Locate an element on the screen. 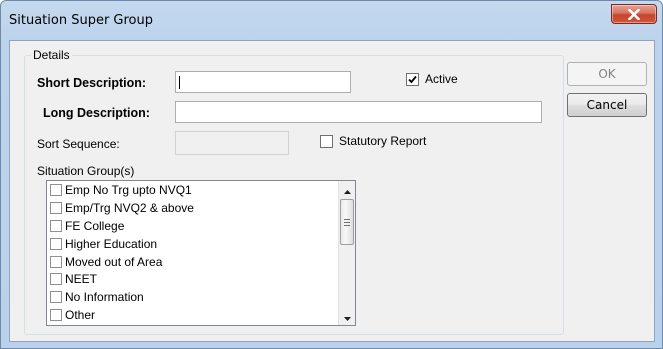 This screenshot has height=349, width=663. scroll-up-button is located at coordinates (347, 189).